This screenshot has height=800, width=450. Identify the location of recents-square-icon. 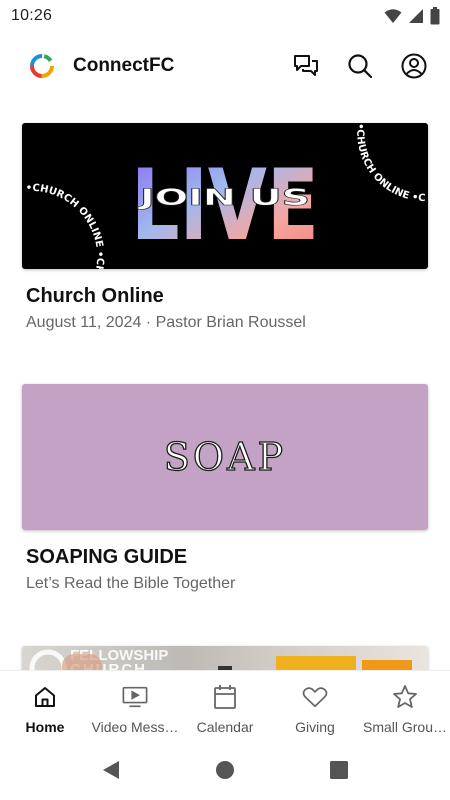
(339, 770).